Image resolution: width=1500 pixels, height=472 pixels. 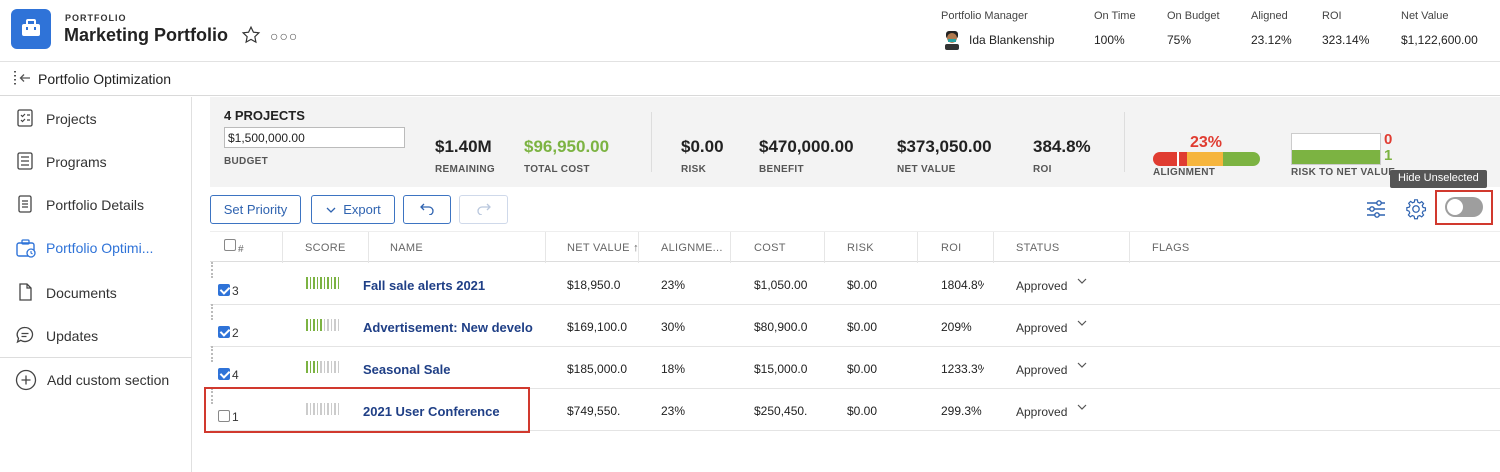 I want to click on sidebar-item-label: Portfolio Details, so click(x=95, y=205).